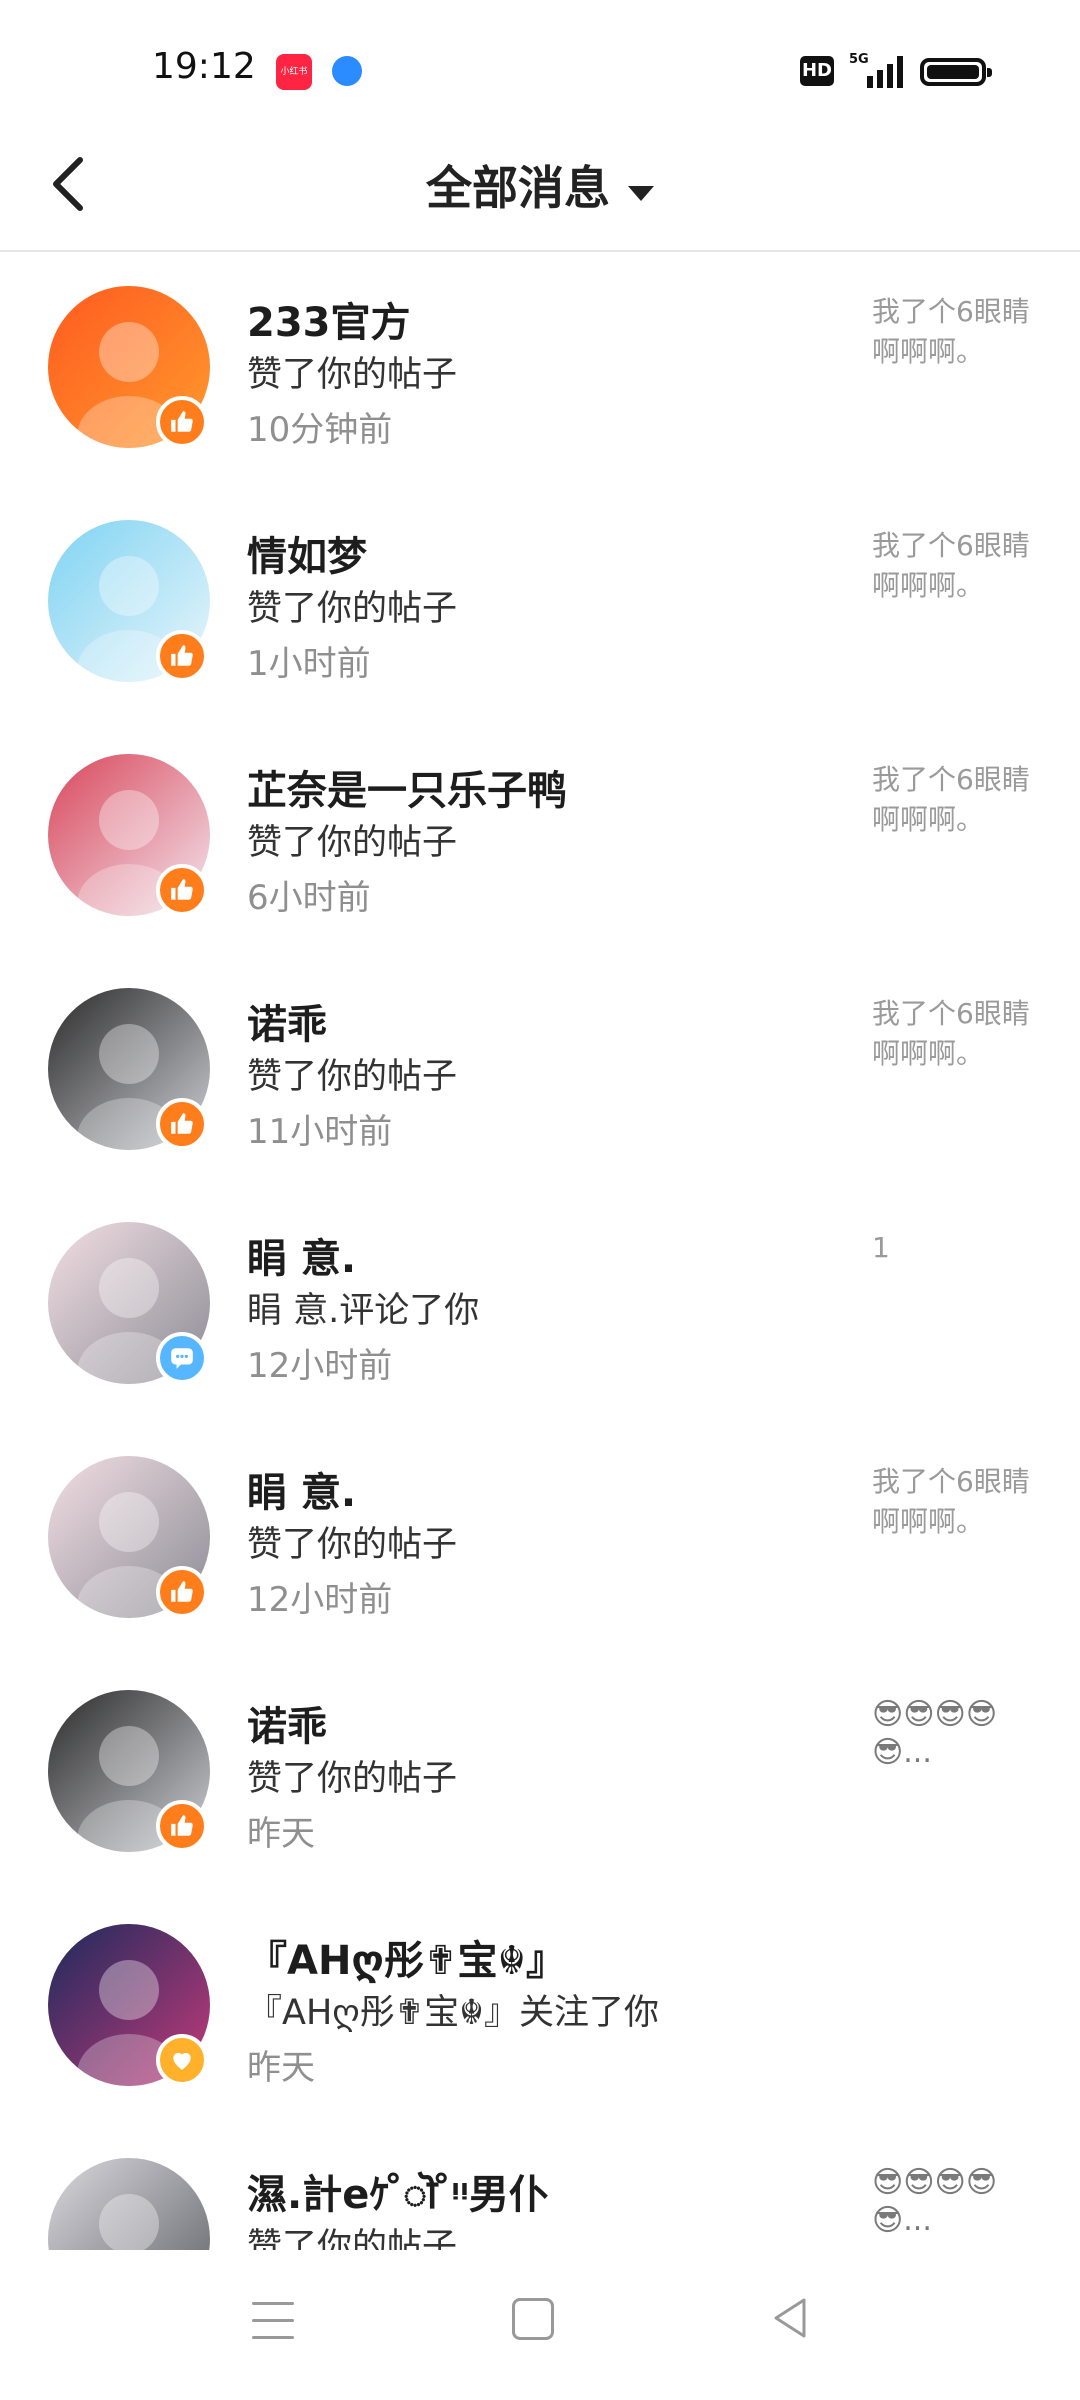 Image resolution: width=1080 pixels, height=2400 pixels. I want to click on message-item: 芷奈是一只乐子鸭赞了你的帖子 6小时前 我了个6眼睛啊啊啊。, so click(540, 837).